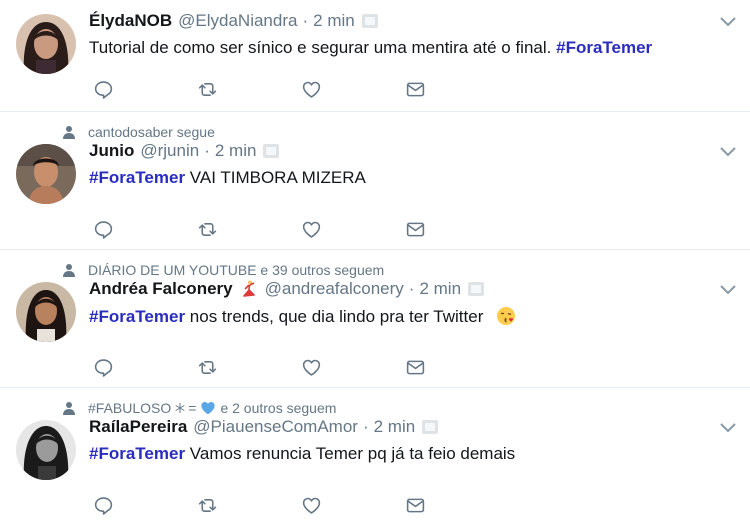  What do you see at coordinates (129, 408) in the screenshot?
I see `social-context-name: #FABULOSO` at bounding box center [129, 408].